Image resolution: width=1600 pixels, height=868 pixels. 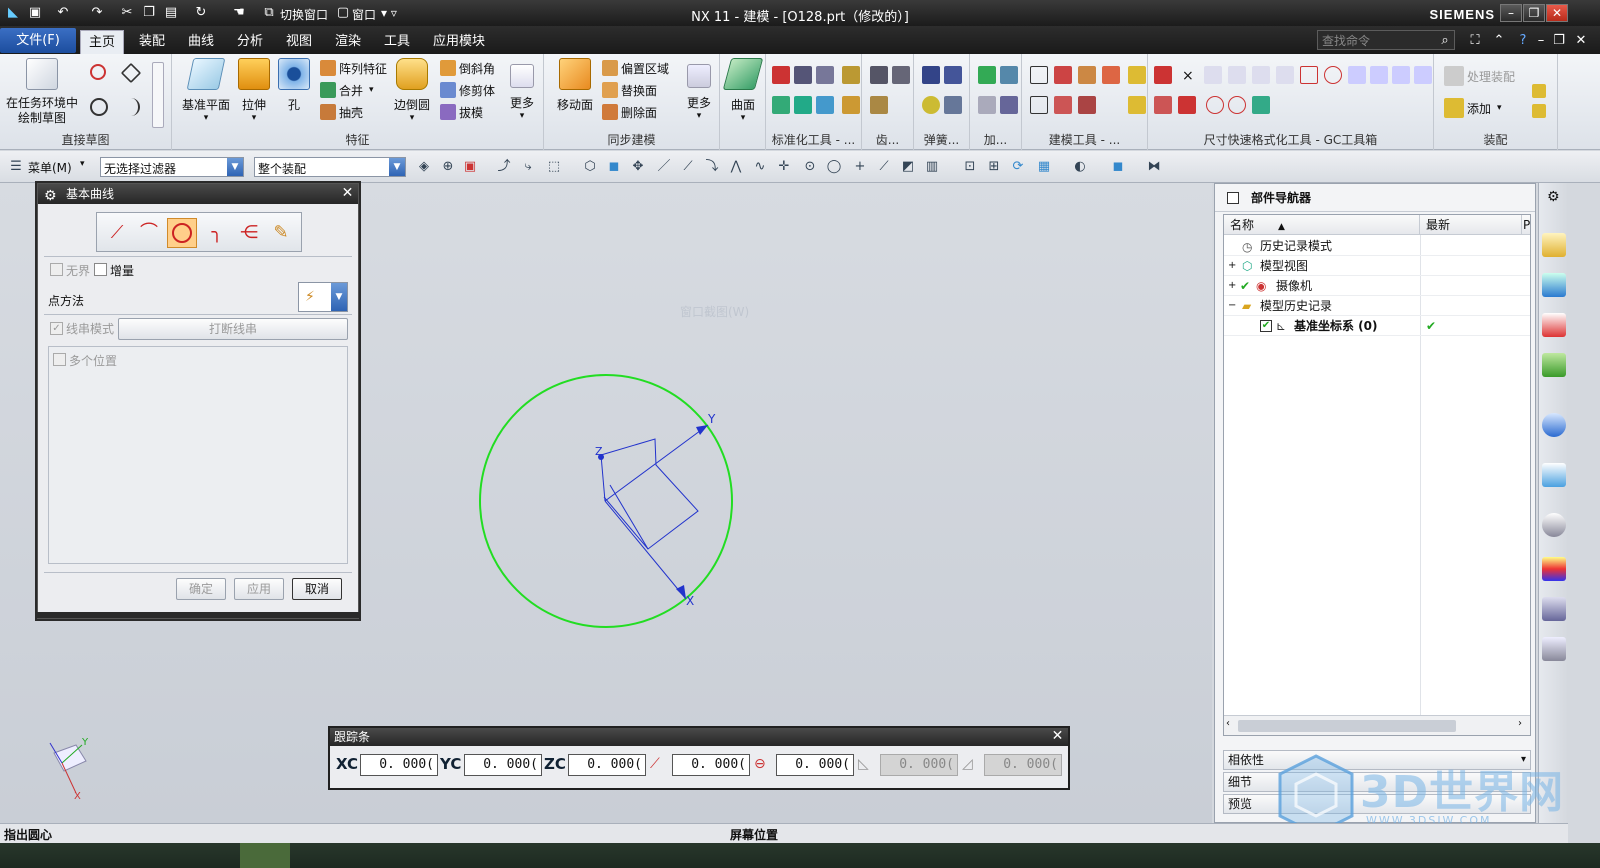 What do you see at coordinates (554, 167) in the screenshot?
I see `select-box-icon: ⬚` at bounding box center [554, 167].